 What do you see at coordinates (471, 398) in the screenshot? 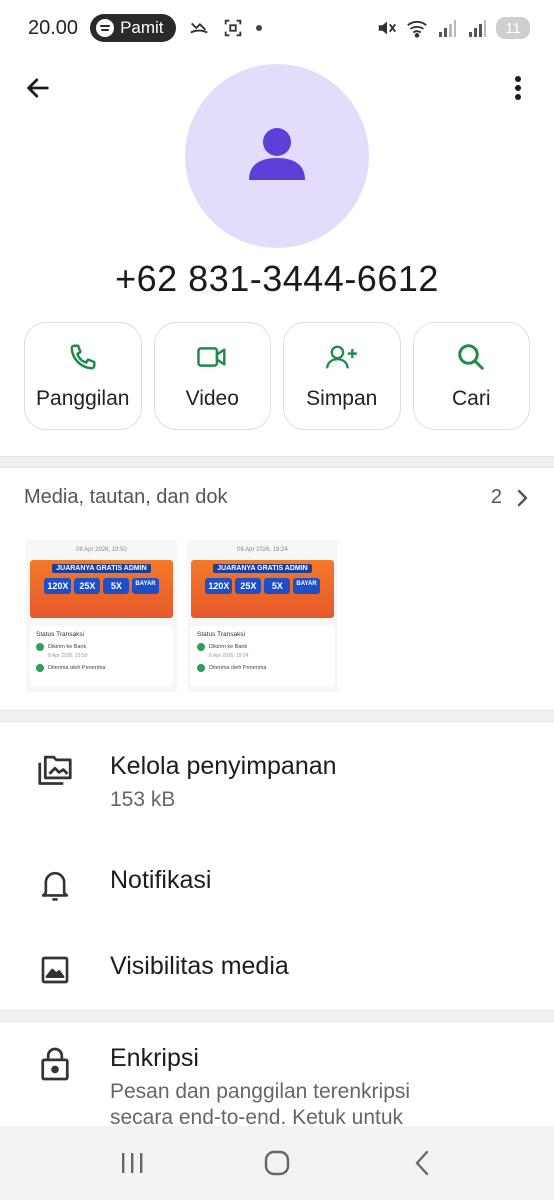
I see `search-label: Cari` at bounding box center [471, 398].